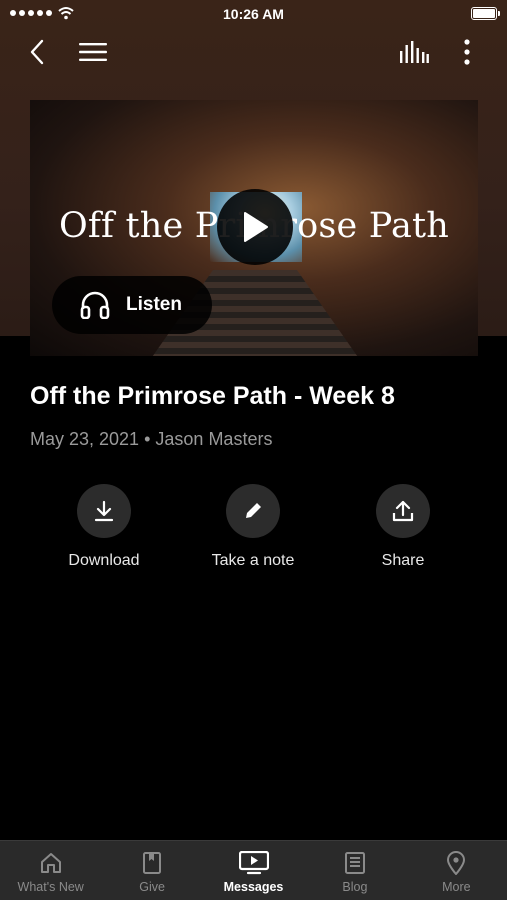 Image resolution: width=507 pixels, height=900 pixels. Describe the element at coordinates (212, 396) in the screenshot. I see `message-title: Off the Primrose Path - Week 8` at that location.